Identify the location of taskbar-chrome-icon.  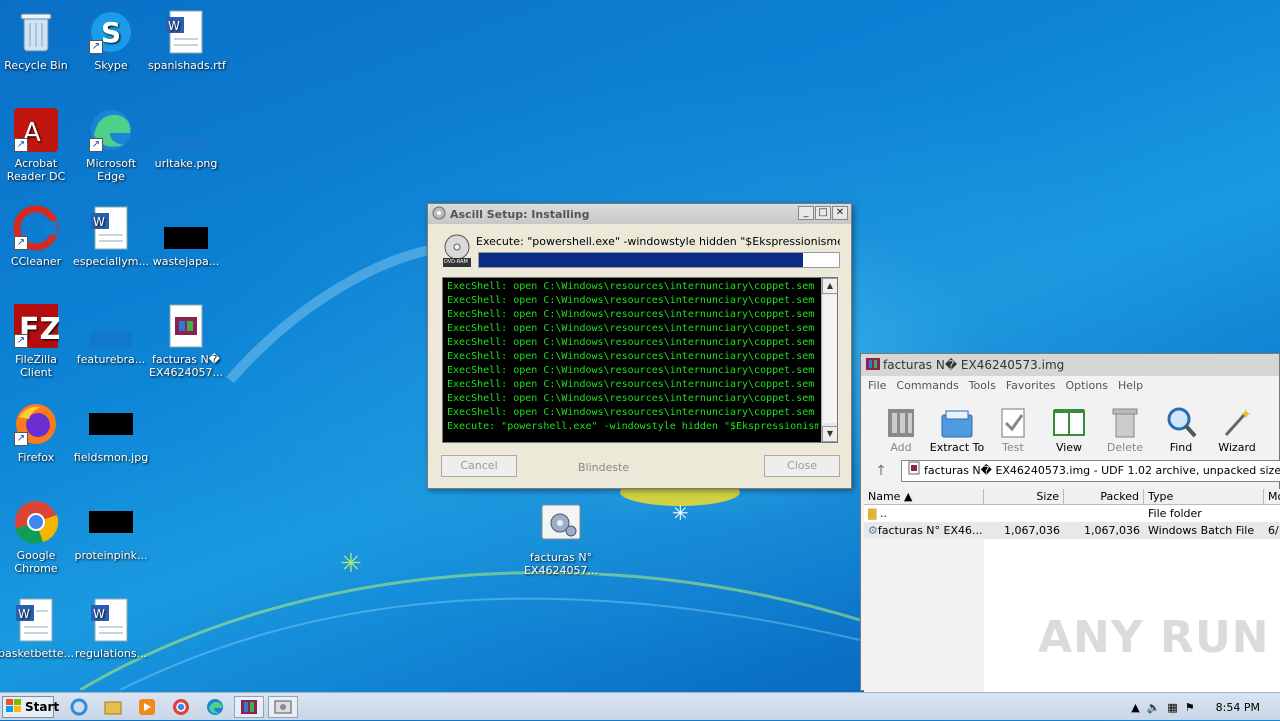
(181, 707).